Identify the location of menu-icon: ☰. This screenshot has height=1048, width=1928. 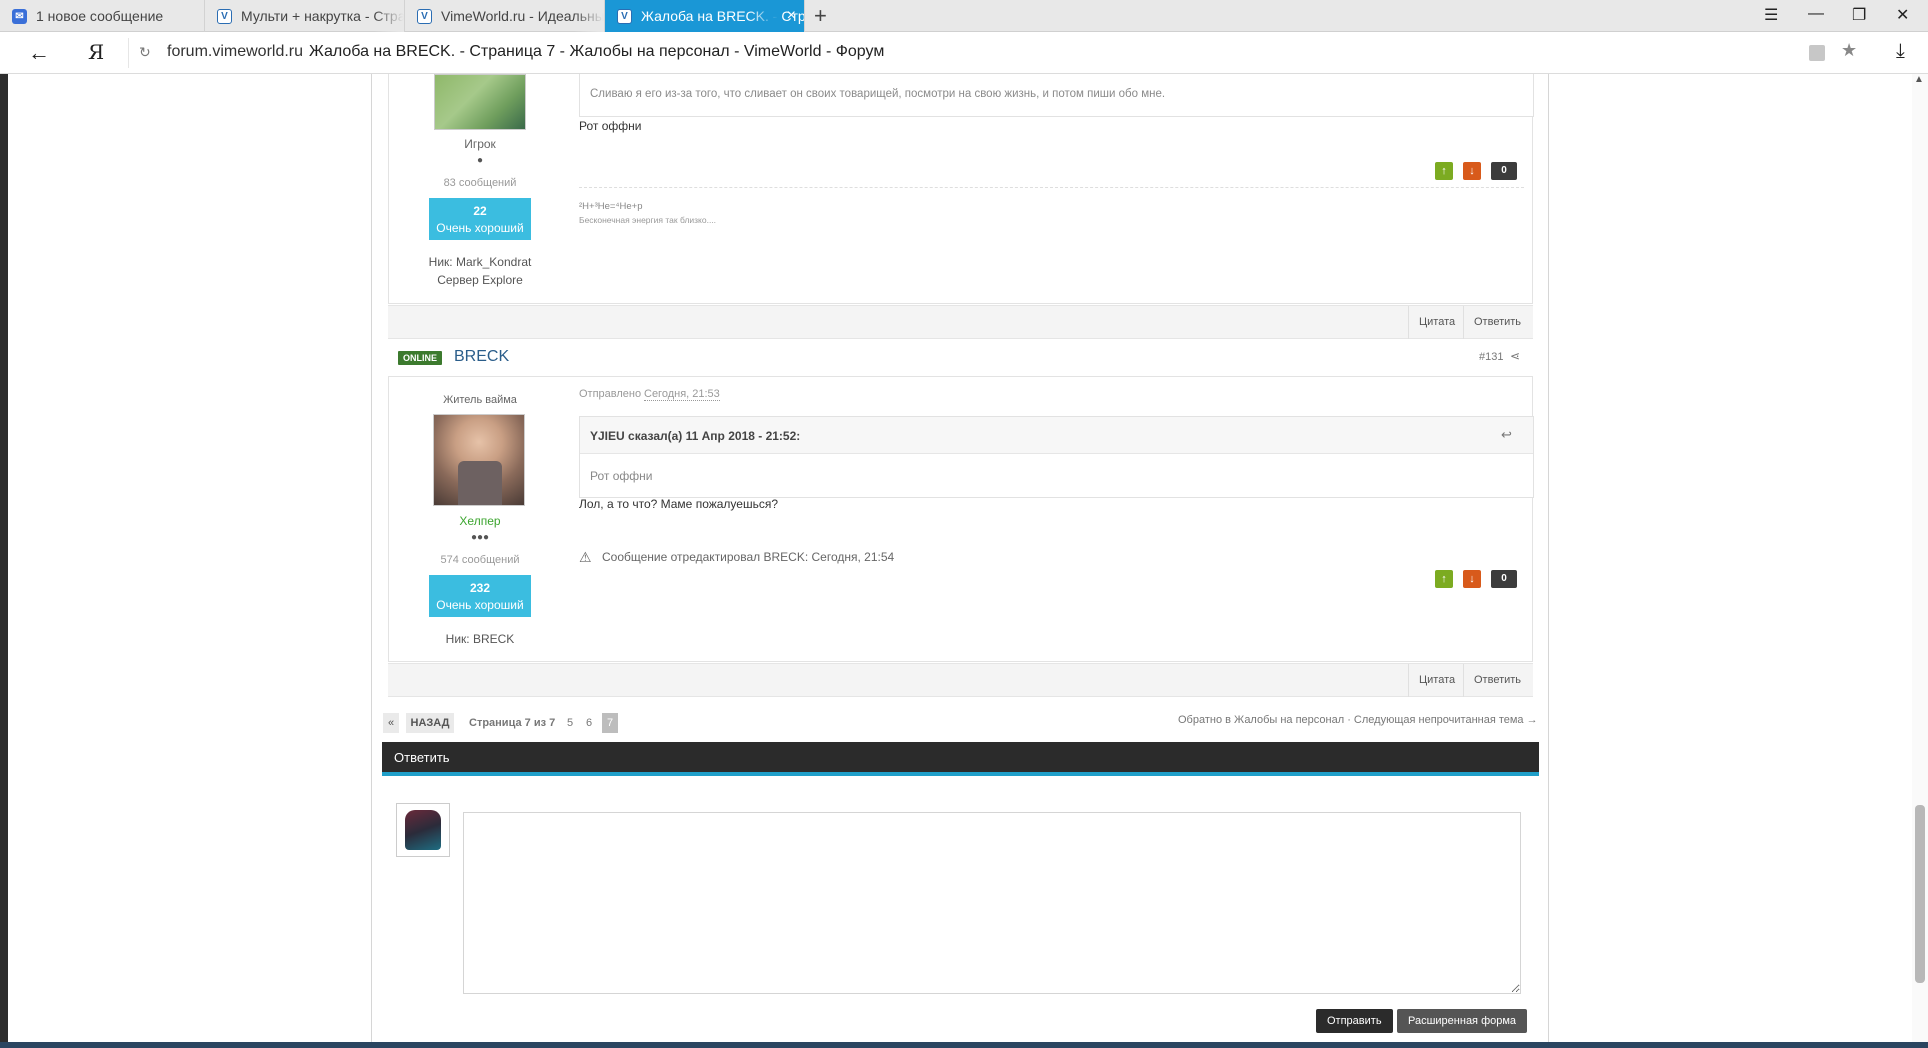
(1771, 15).